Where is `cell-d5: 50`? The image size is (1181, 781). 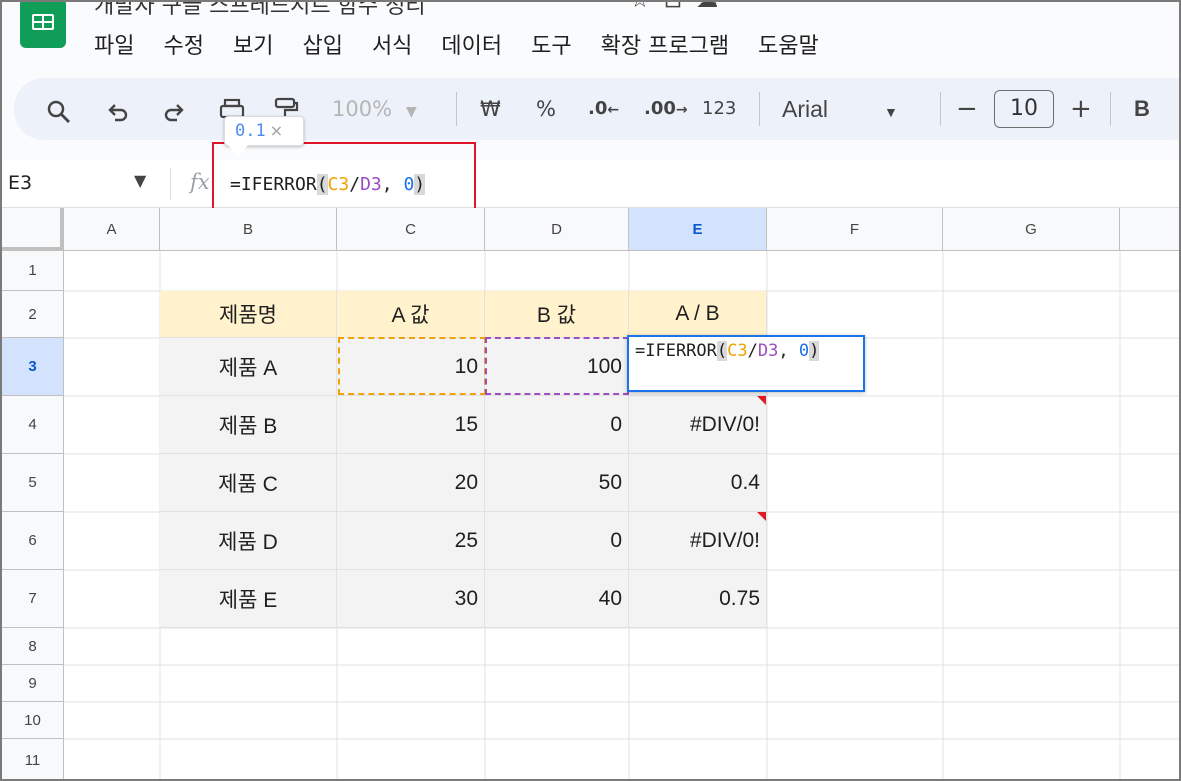
cell-d5: 50 is located at coordinates (557, 483).